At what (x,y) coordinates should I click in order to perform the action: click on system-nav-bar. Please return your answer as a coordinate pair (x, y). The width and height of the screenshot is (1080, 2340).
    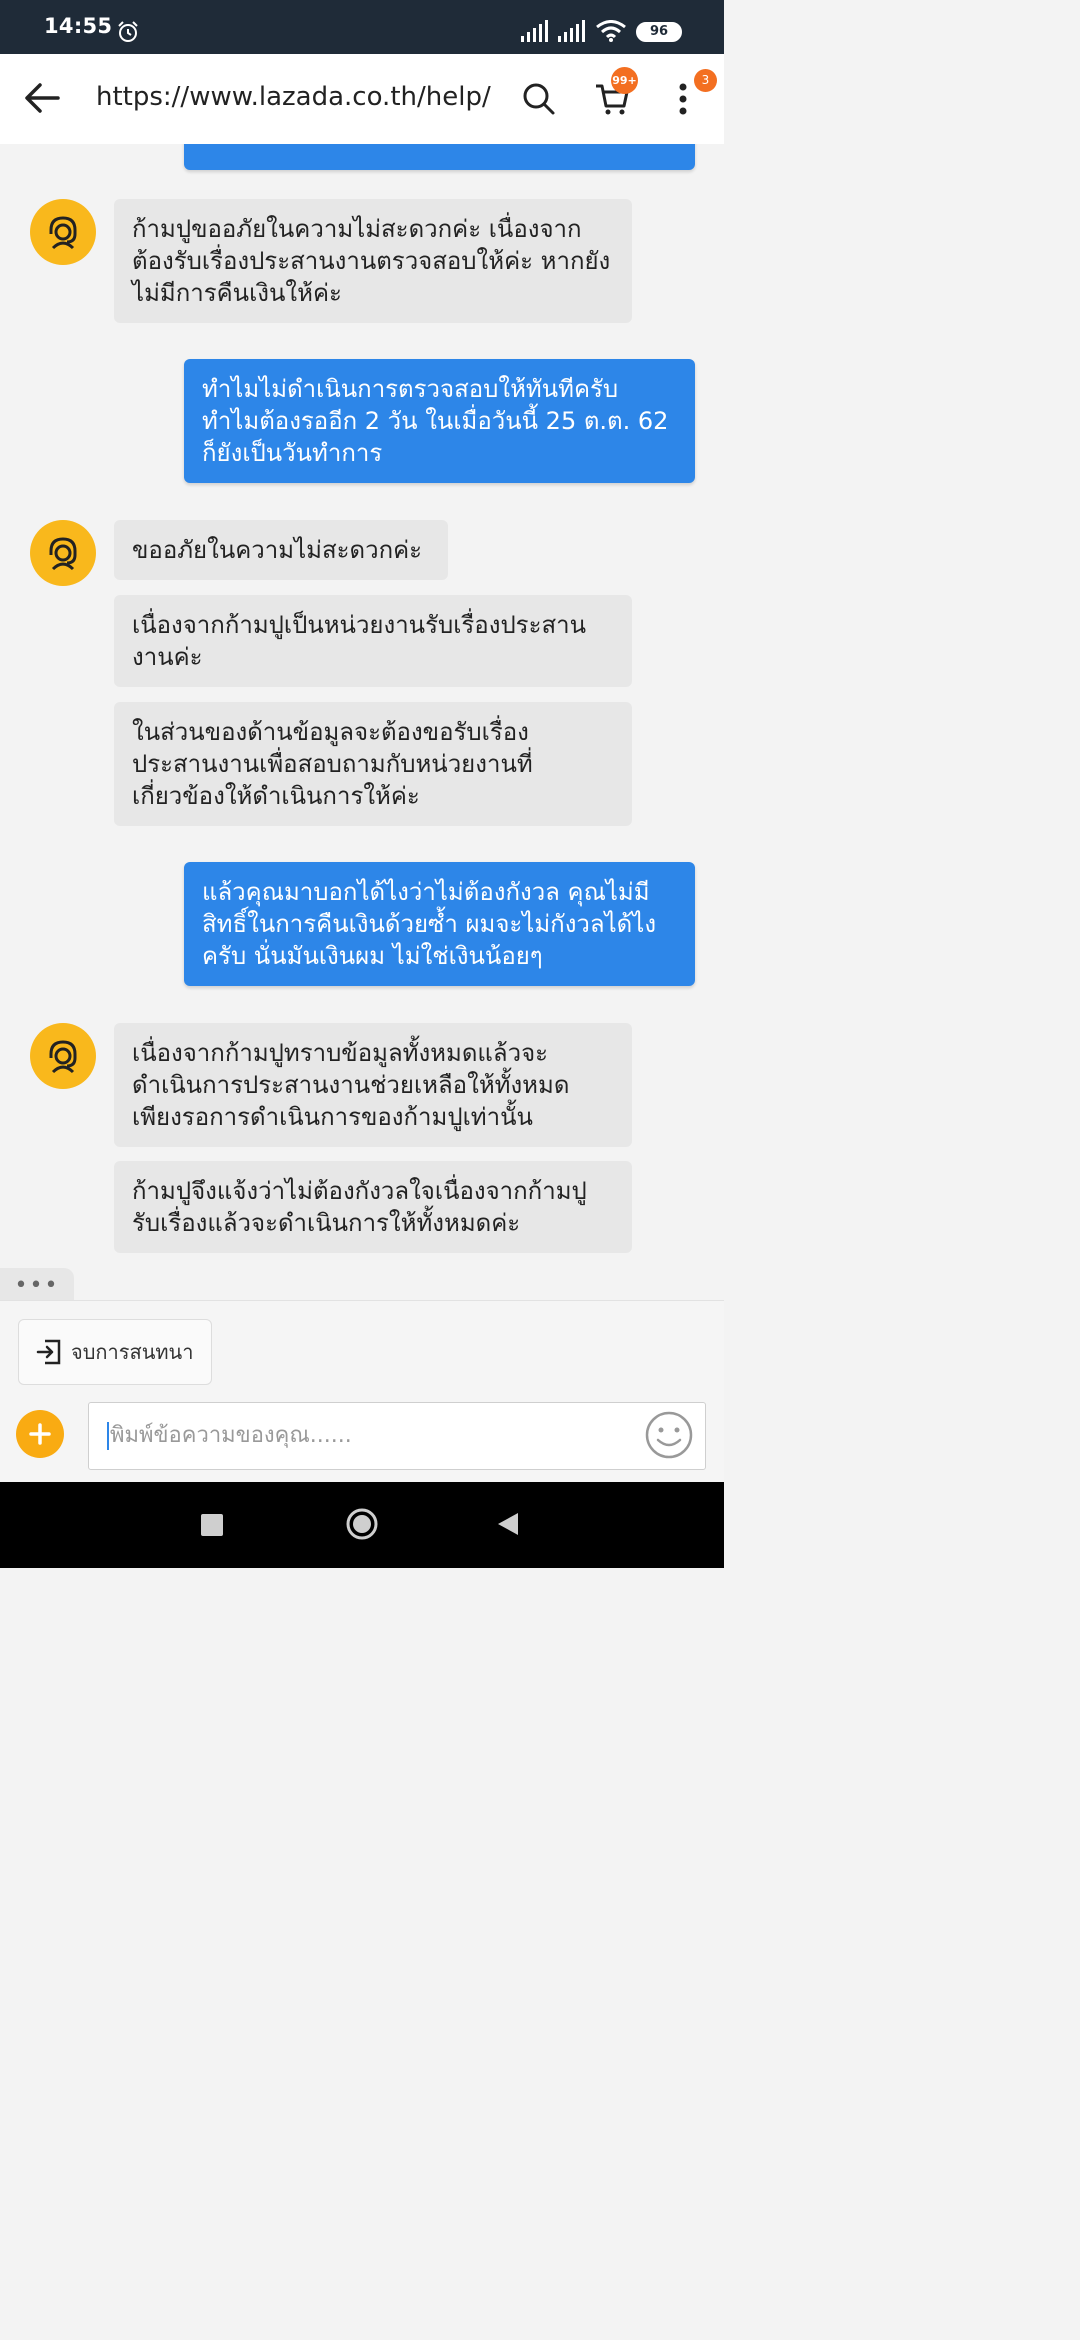
    Looking at the image, I should click on (362, 1525).